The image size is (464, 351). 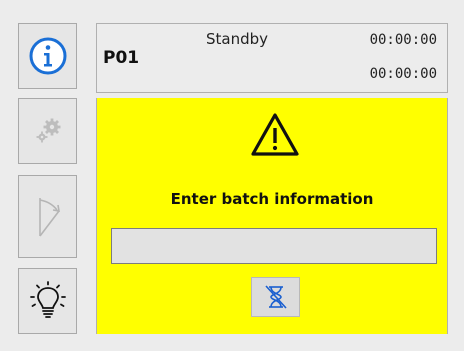 I want to click on gears-icon, so click(x=48, y=130).